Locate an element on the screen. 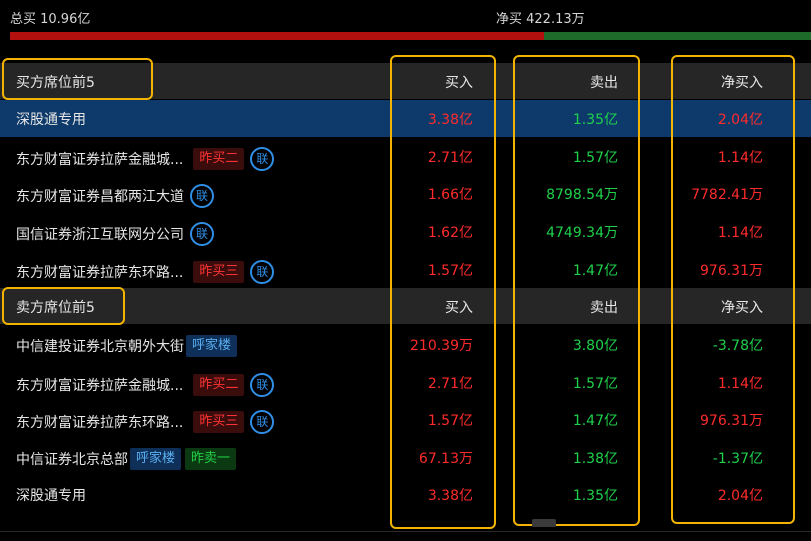 This screenshot has height=541, width=811. buyers-col-buy: 买入 is located at coordinates (413, 82).